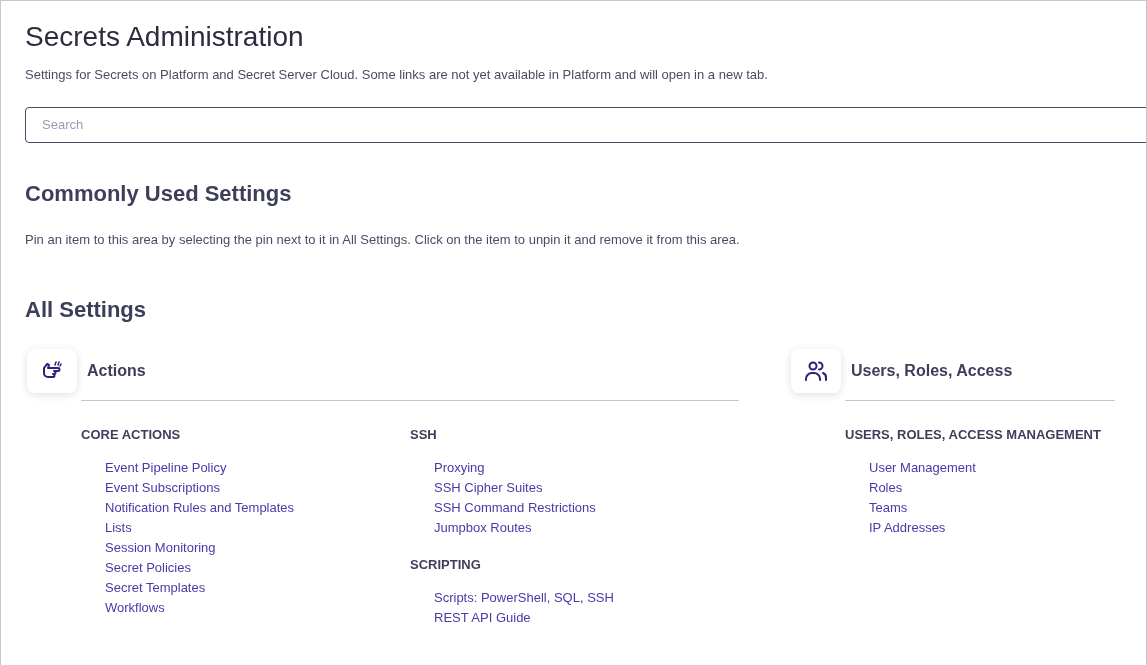 The width and height of the screenshot is (1147, 665). Describe the element at coordinates (155, 588) in the screenshot. I see `settings-link: Secret Templates` at that location.